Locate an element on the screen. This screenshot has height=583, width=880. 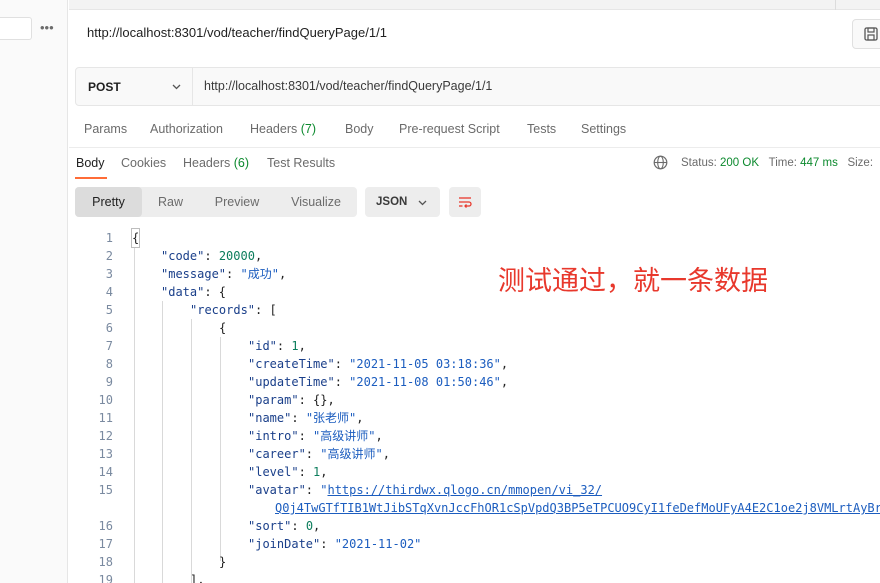
tab-prerequest-script: Pre-request Script is located at coordinates (449, 129).